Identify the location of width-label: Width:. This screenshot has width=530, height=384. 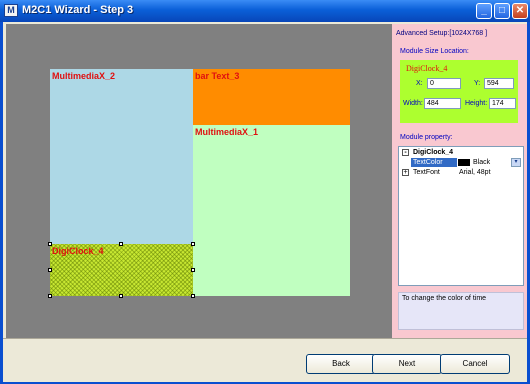
(413, 103).